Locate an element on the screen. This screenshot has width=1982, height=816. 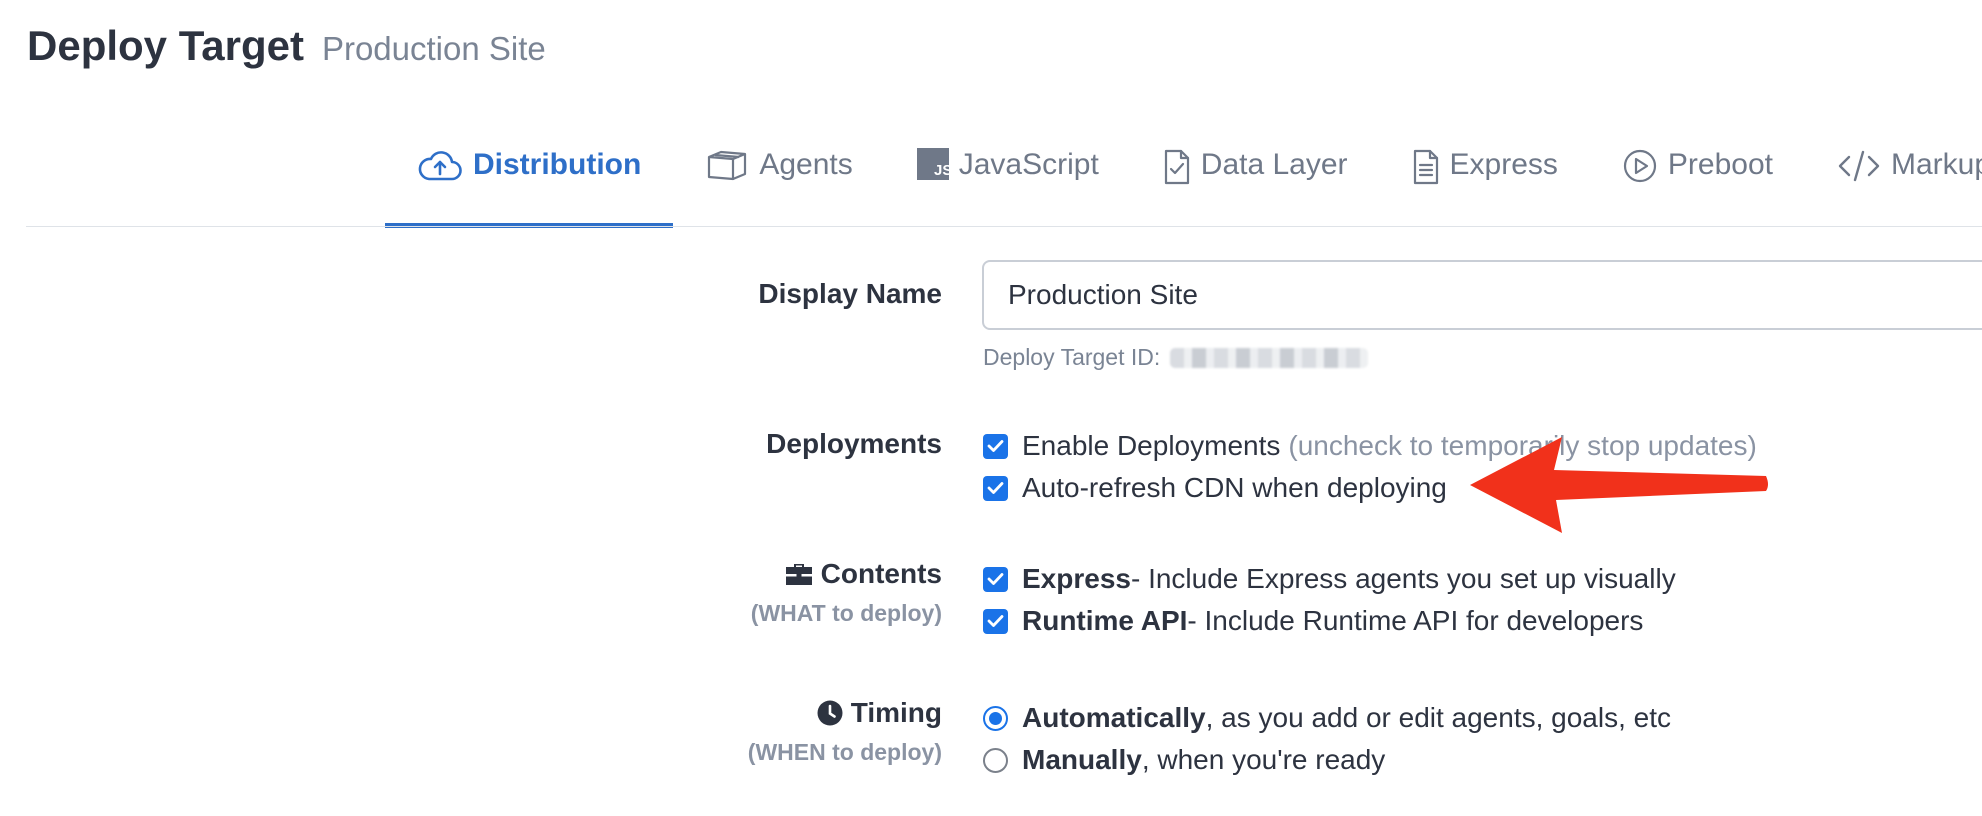
tab-javascript: JS JavaScript is located at coordinates (1008, 180).